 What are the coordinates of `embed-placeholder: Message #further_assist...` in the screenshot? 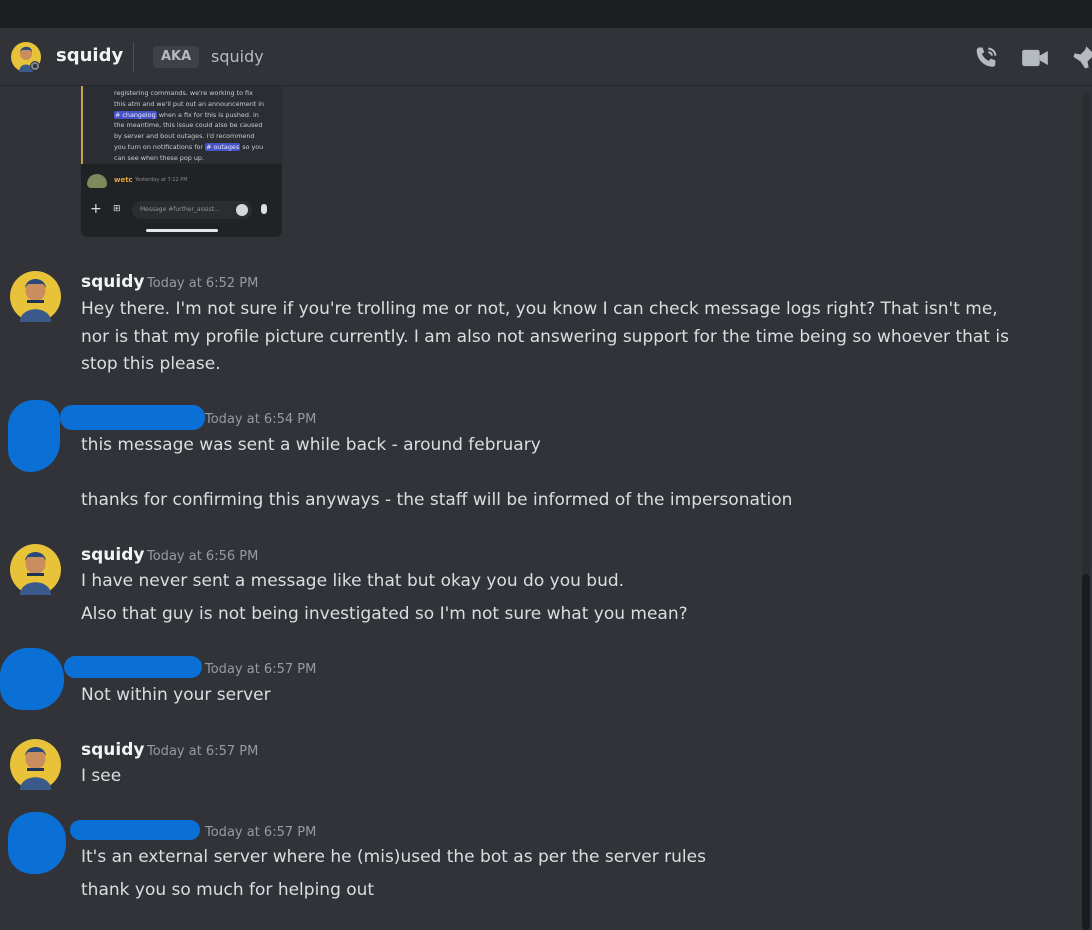 It's located at (180, 209).